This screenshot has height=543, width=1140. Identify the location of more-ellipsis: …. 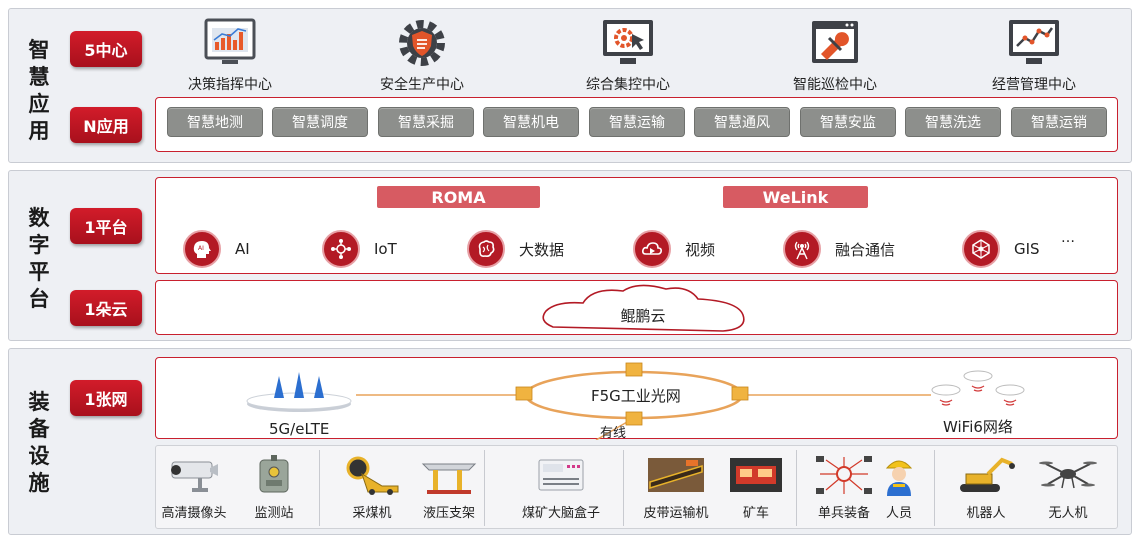
(1068, 238).